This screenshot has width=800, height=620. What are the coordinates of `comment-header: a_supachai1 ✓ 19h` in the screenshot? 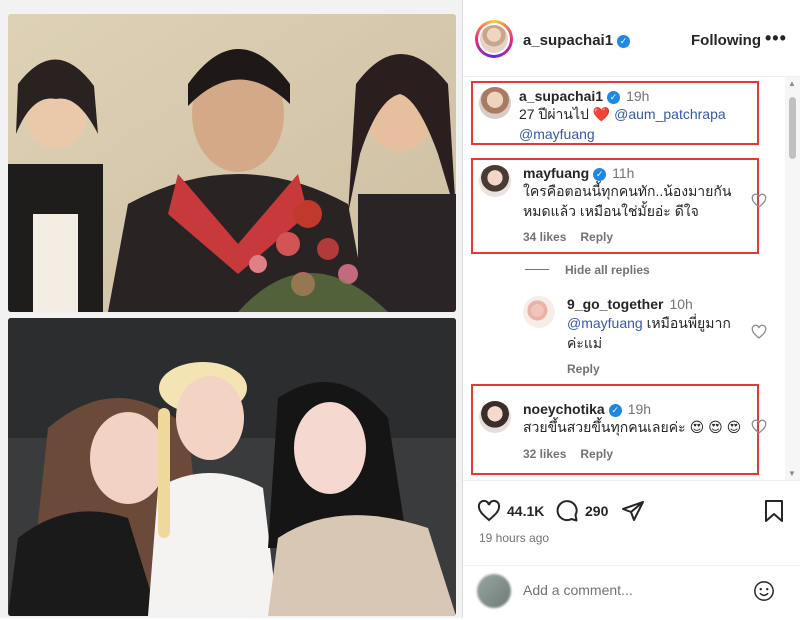 It's located at (584, 96).